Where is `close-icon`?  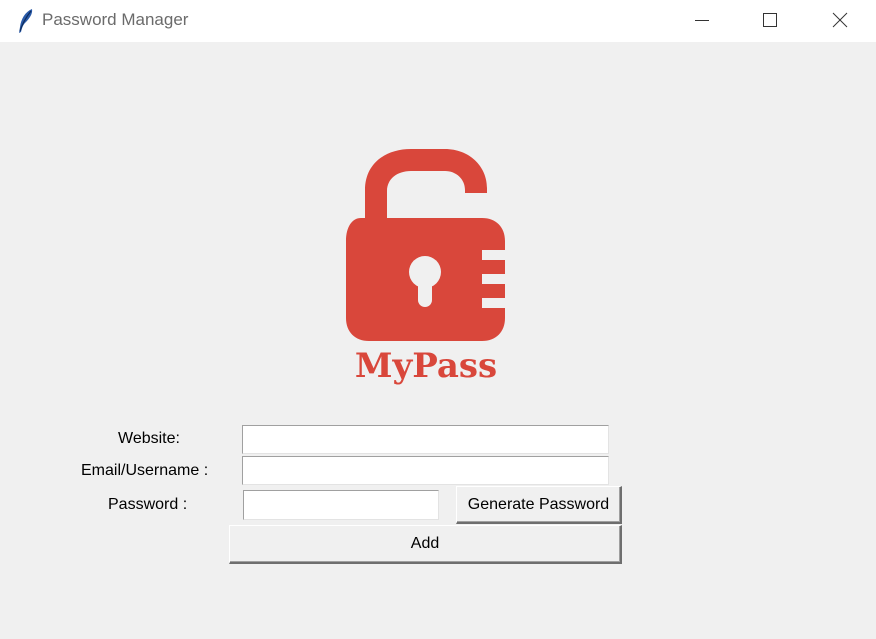 close-icon is located at coordinates (840, 20).